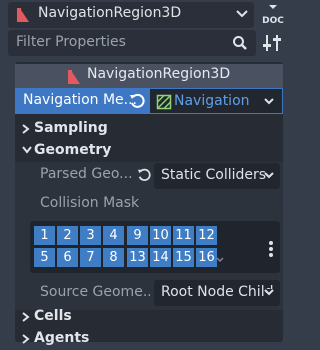 Image resolution: width=320 pixels, height=350 pixels. I want to click on category-sampling-label: Sampling, so click(71, 128).